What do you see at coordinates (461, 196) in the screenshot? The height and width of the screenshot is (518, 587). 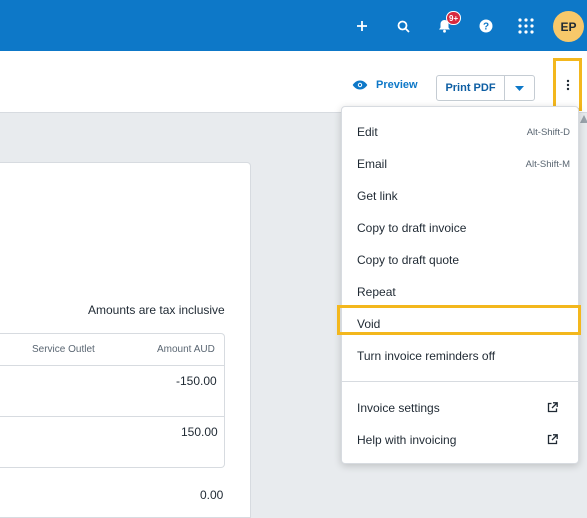 I see `menu-item-get-link: Get link` at bounding box center [461, 196].